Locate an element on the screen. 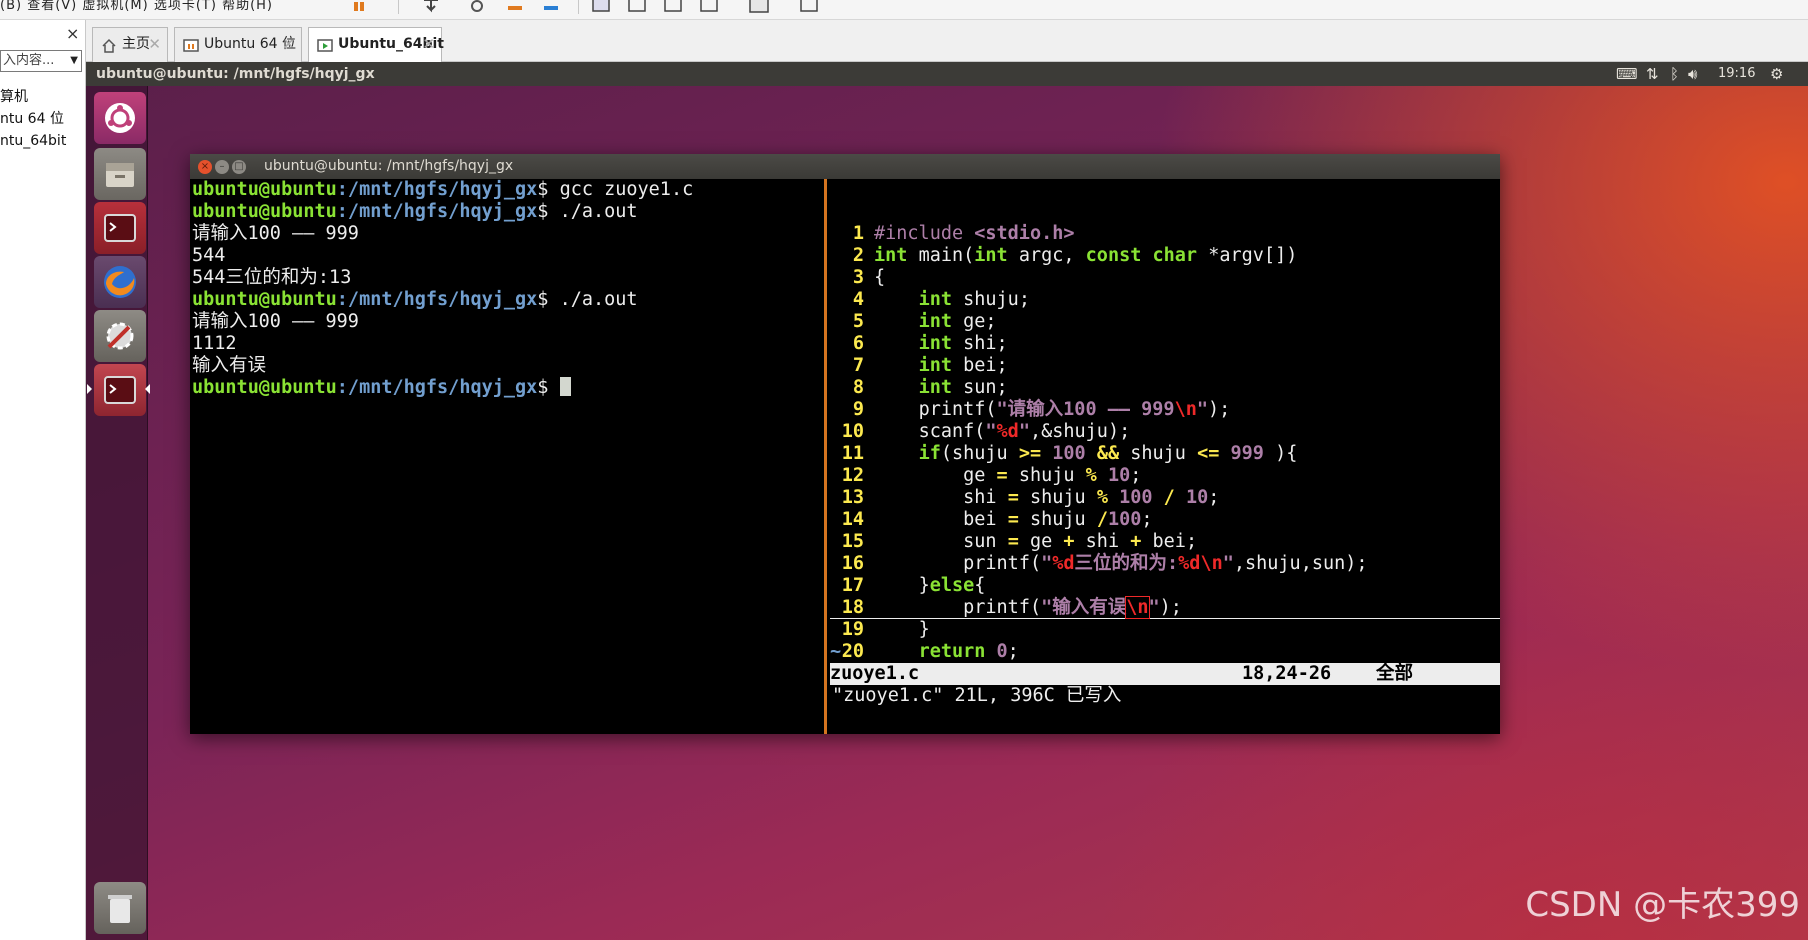 This screenshot has width=1808, height=940. prompt-sign: $ is located at coordinates (548, 211).